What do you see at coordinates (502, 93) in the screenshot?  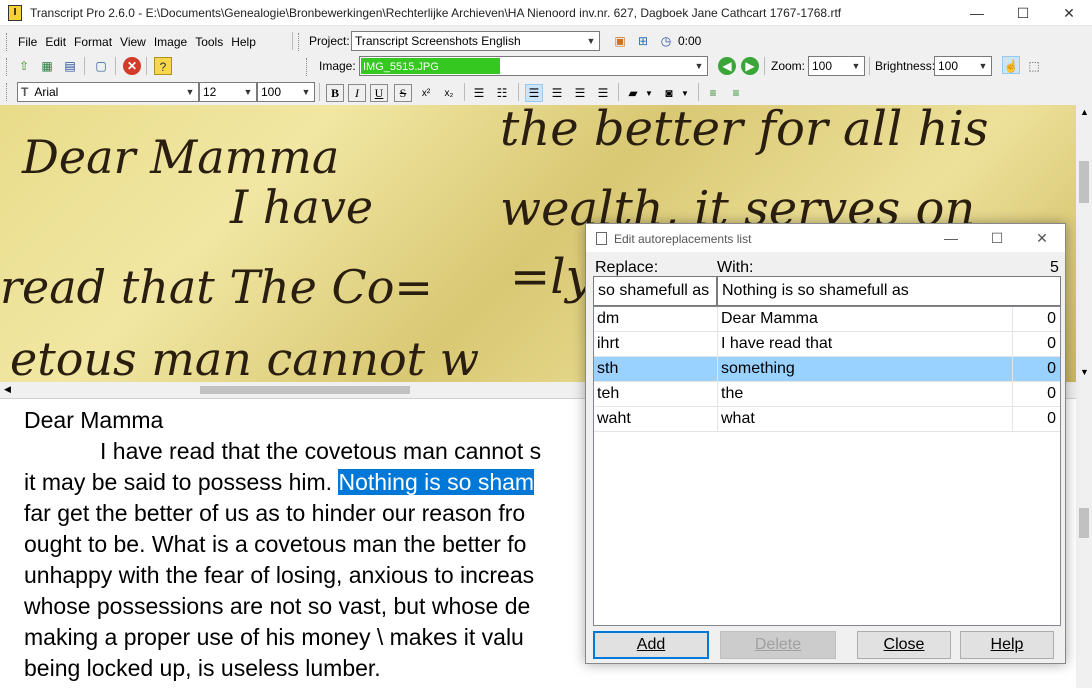 I see `numbered-list-icon: ☷` at bounding box center [502, 93].